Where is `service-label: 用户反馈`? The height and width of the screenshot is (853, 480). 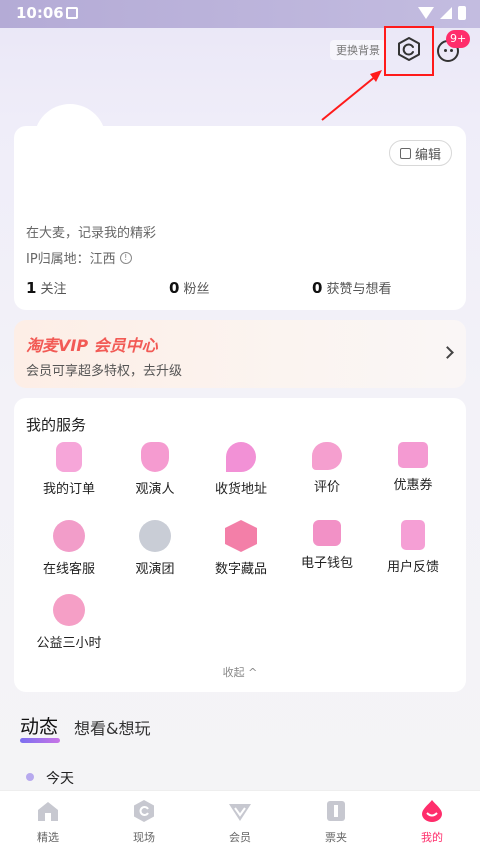 service-label: 用户反馈 is located at coordinates (412, 567).